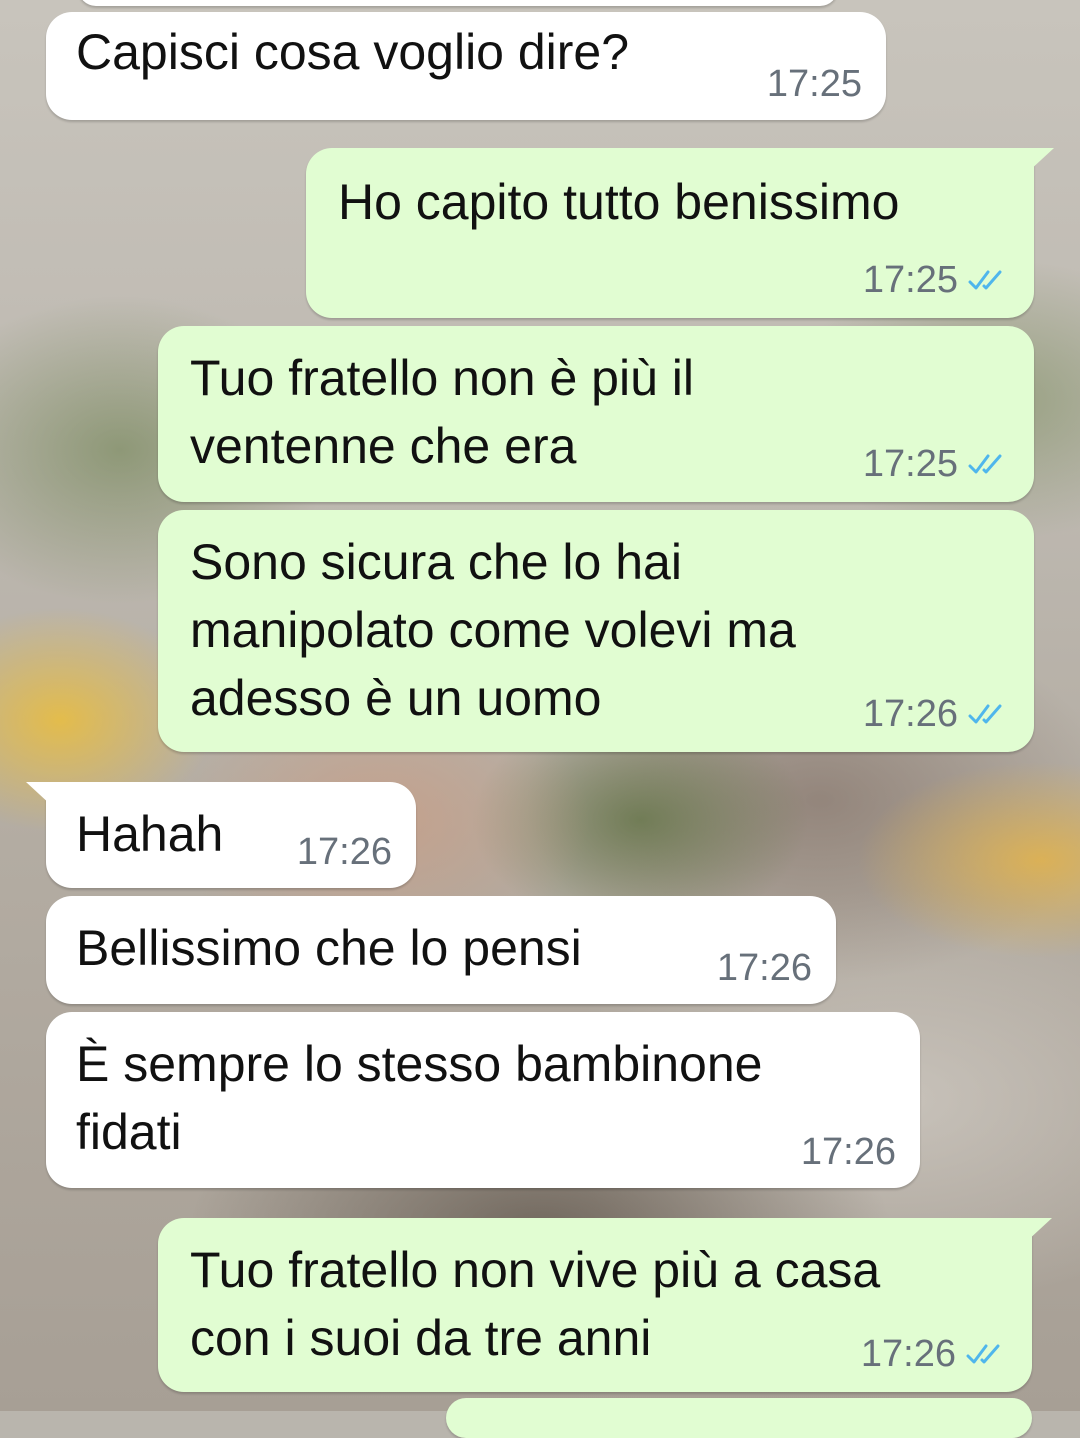 This screenshot has height=1438, width=1080. I want to click on message-text: Bellissimo che lo pensi, so click(329, 948).